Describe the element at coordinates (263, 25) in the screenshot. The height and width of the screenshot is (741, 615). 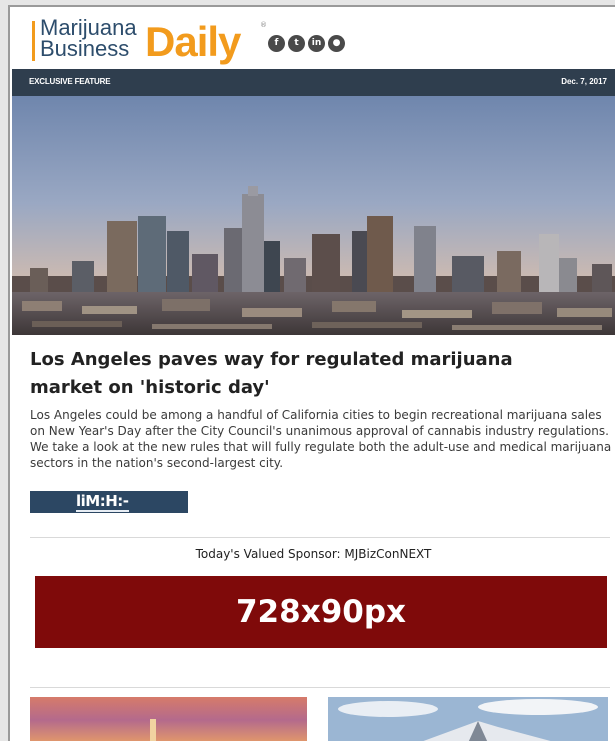
I see `logo-registered-mark: ®` at that location.